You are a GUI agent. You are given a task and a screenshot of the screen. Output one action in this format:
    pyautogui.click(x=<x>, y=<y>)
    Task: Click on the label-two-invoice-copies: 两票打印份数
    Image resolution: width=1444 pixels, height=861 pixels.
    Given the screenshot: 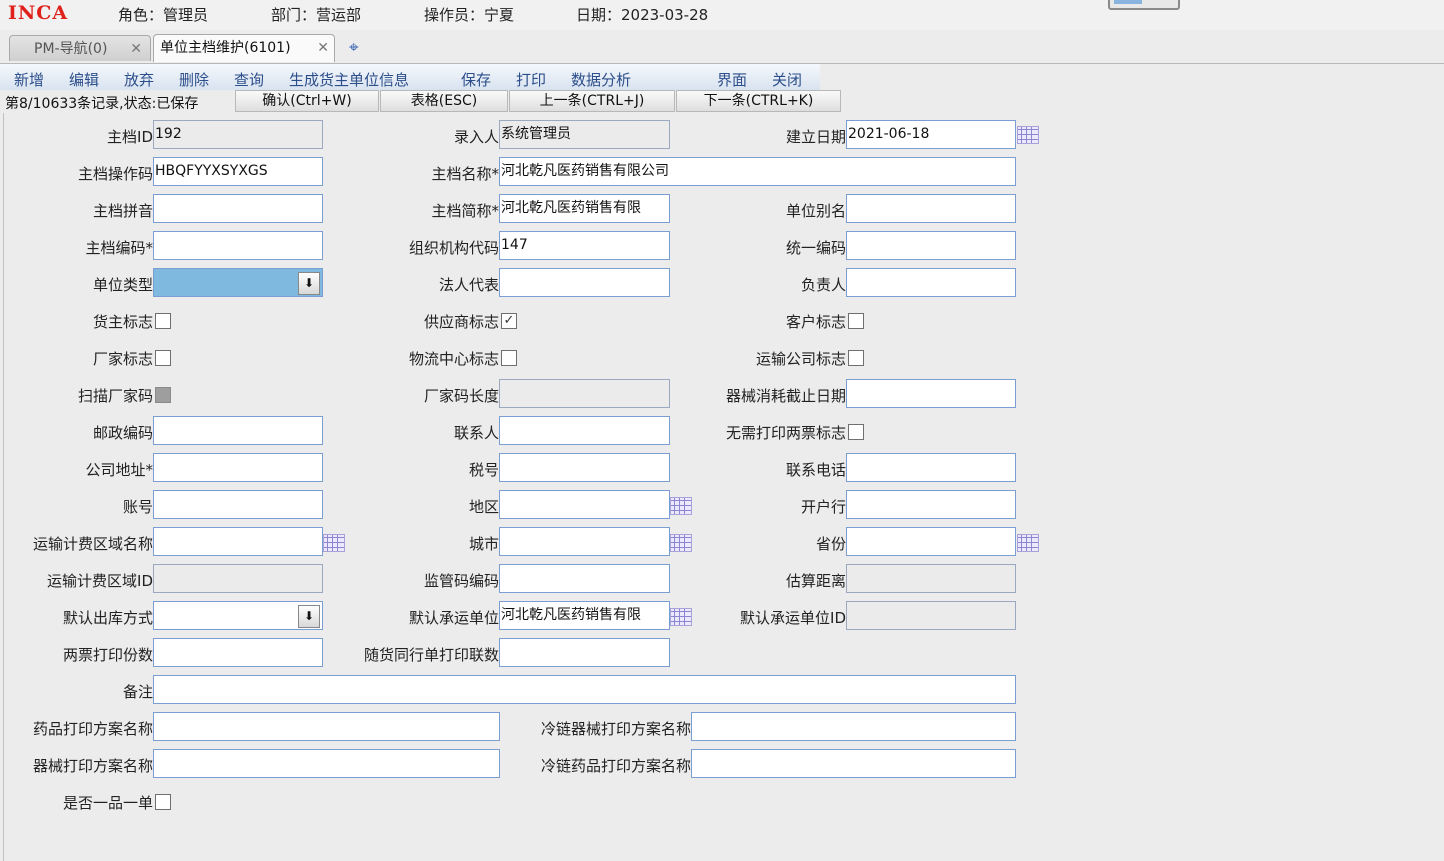 What is the action you would take?
    pyautogui.click(x=107, y=655)
    